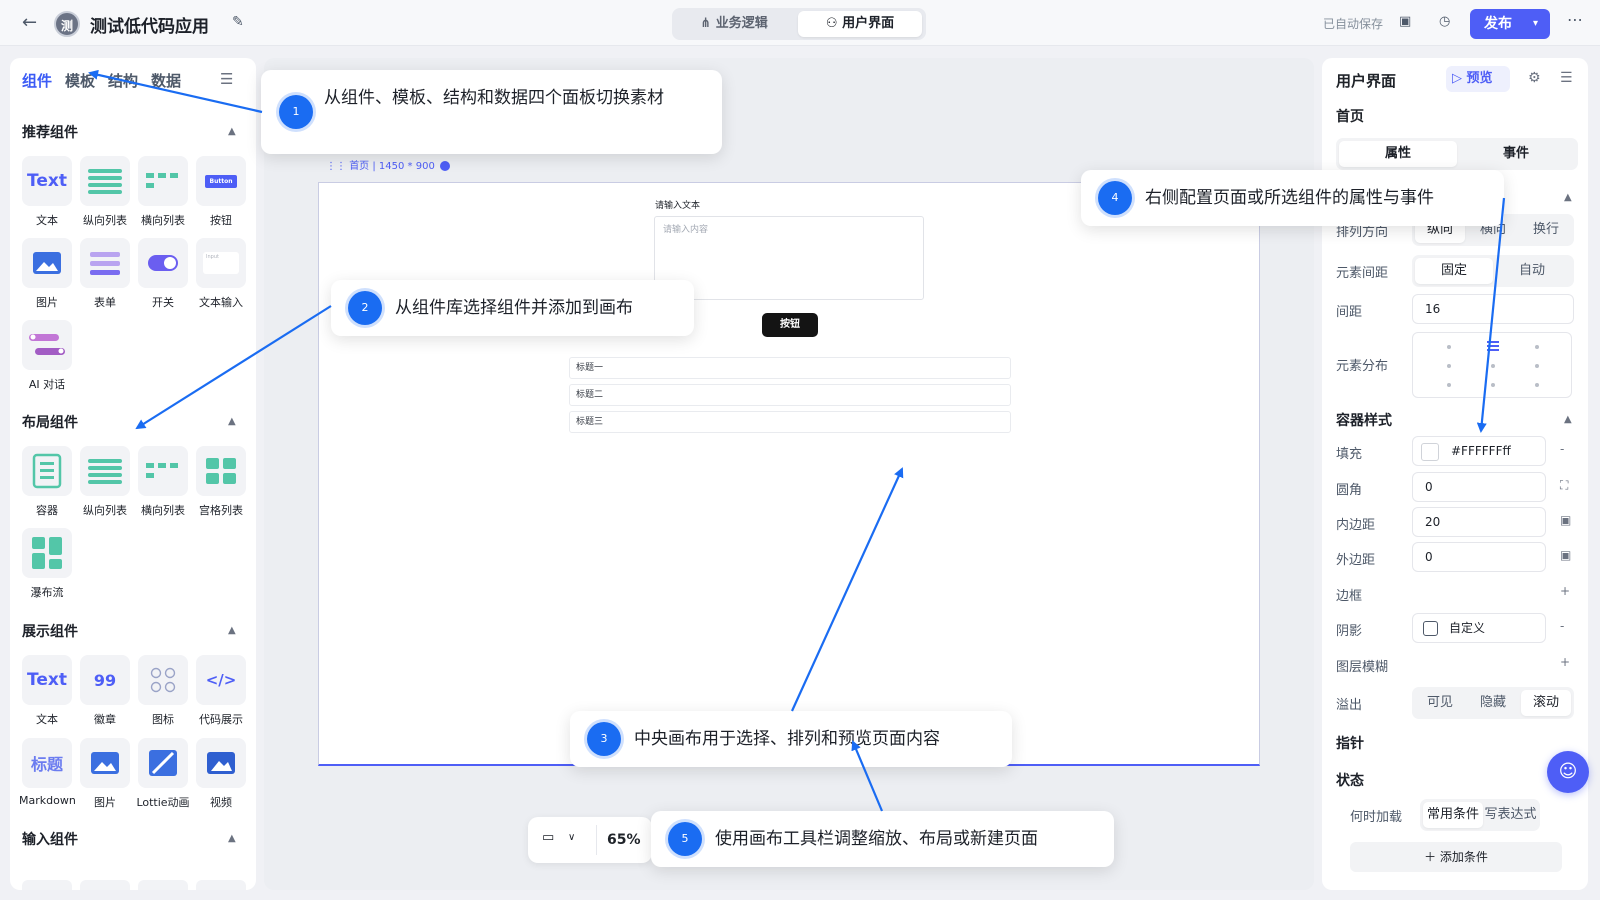  I want to click on canvas-textarea: 请输入内容, so click(789, 258).